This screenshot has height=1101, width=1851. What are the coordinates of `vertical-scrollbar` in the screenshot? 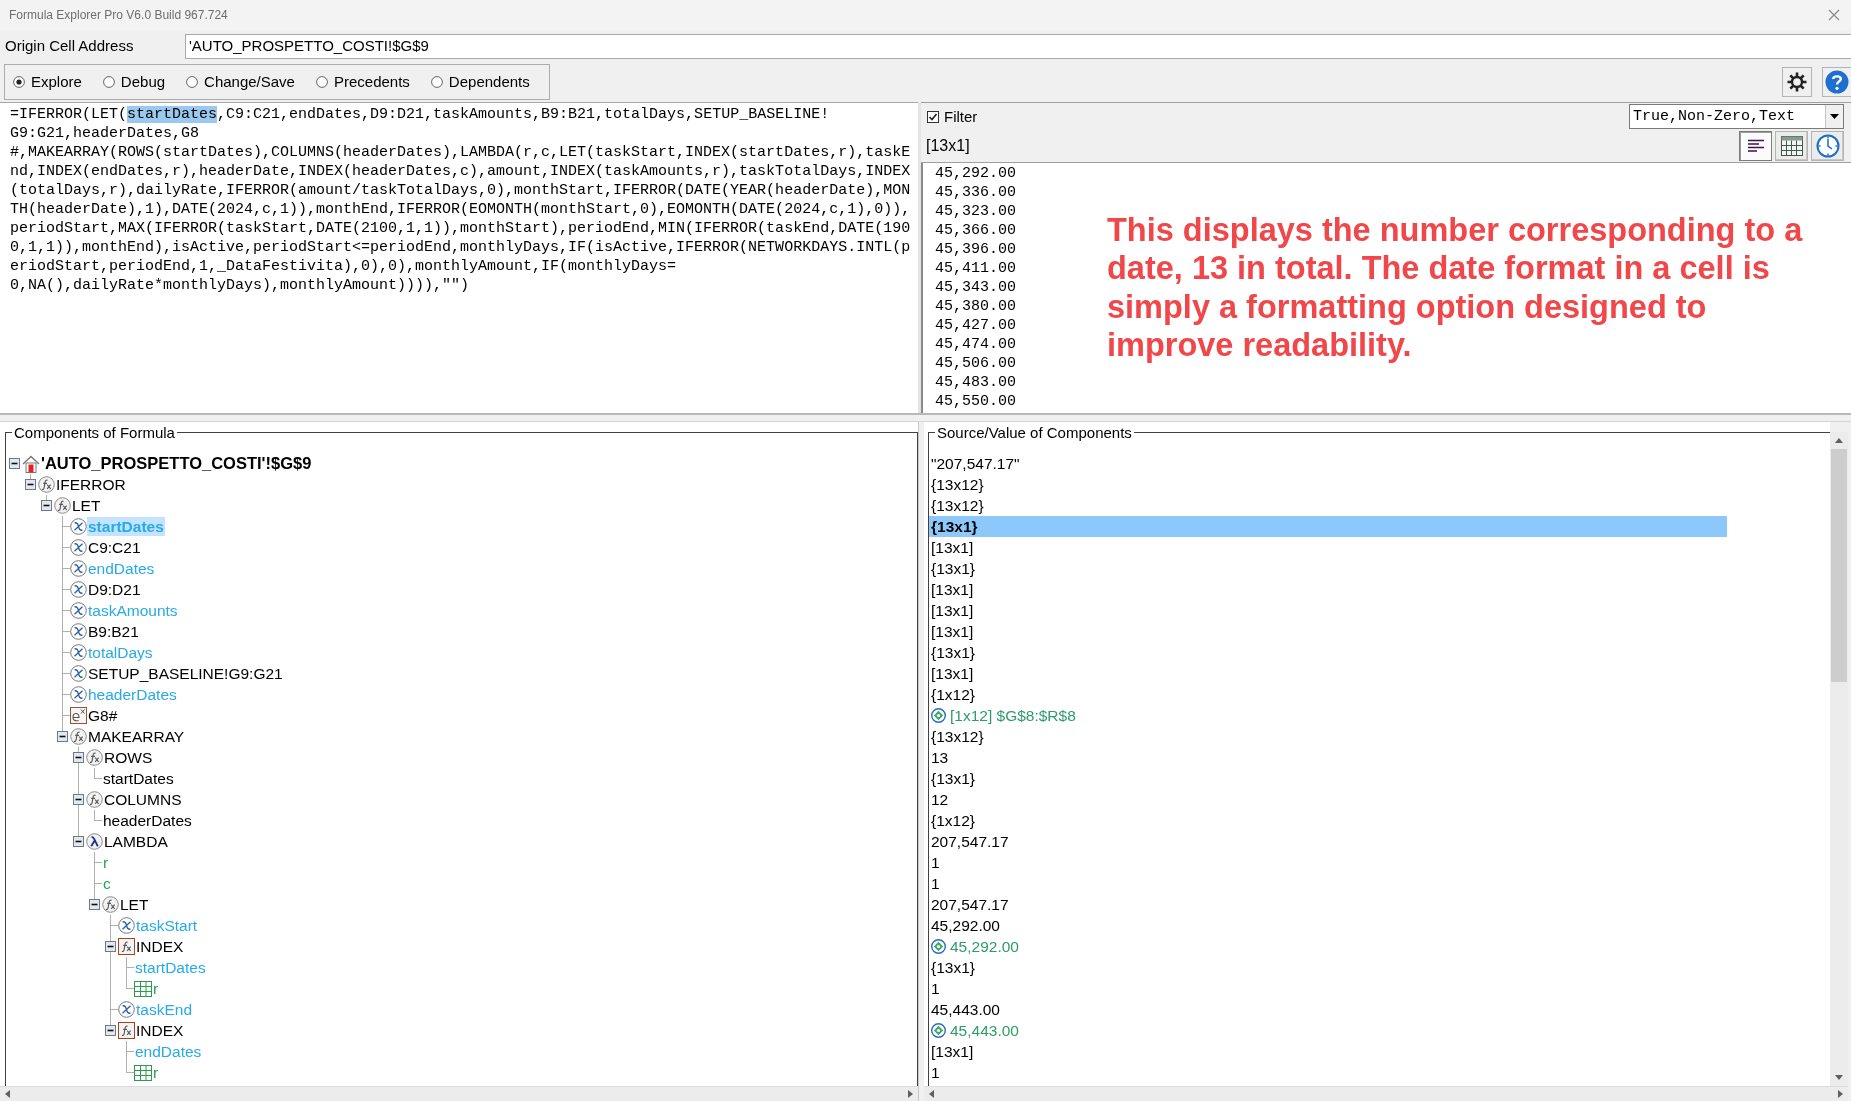 It's located at (1839, 759).